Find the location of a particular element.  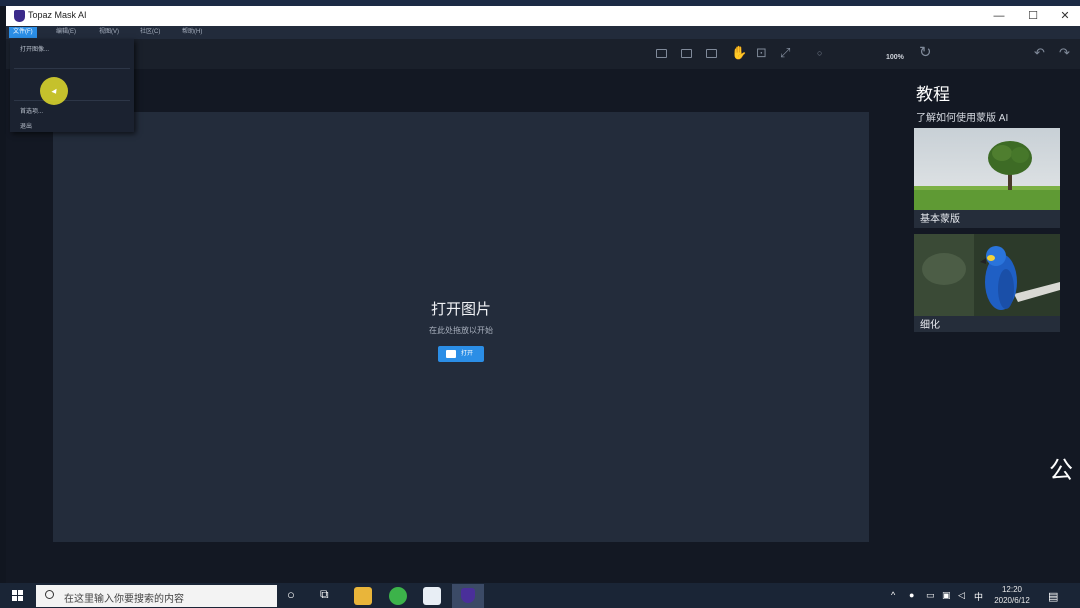

fullscreen-icon: ⤢ is located at coordinates (785, 53).